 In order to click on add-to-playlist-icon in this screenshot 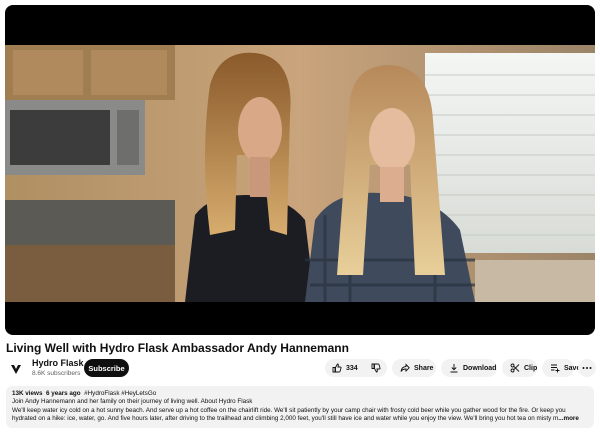, I will do `click(555, 368)`.